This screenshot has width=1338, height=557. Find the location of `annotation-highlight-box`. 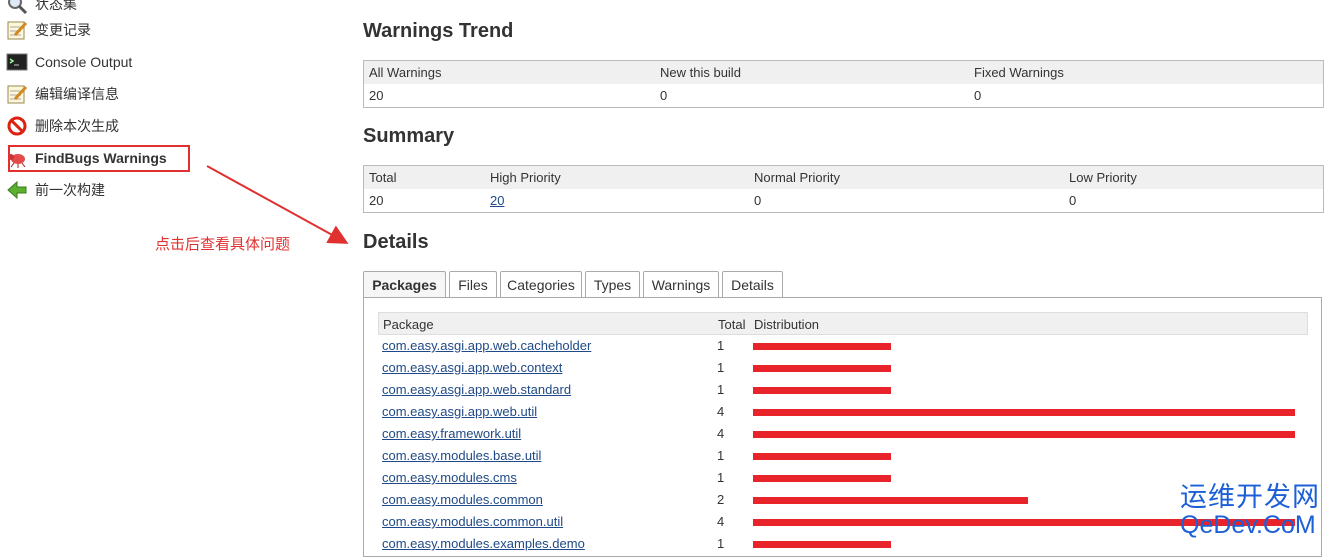

annotation-highlight-box is located at coordinates (99, 158).